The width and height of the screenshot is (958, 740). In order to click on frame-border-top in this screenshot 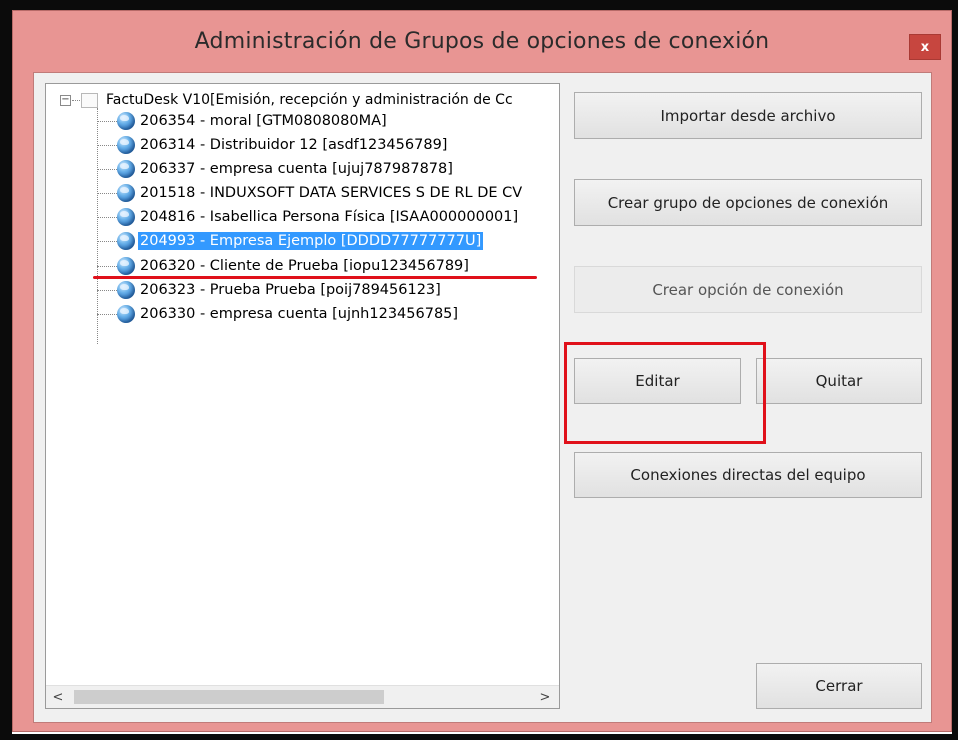, I will do `click(479, 5)`.